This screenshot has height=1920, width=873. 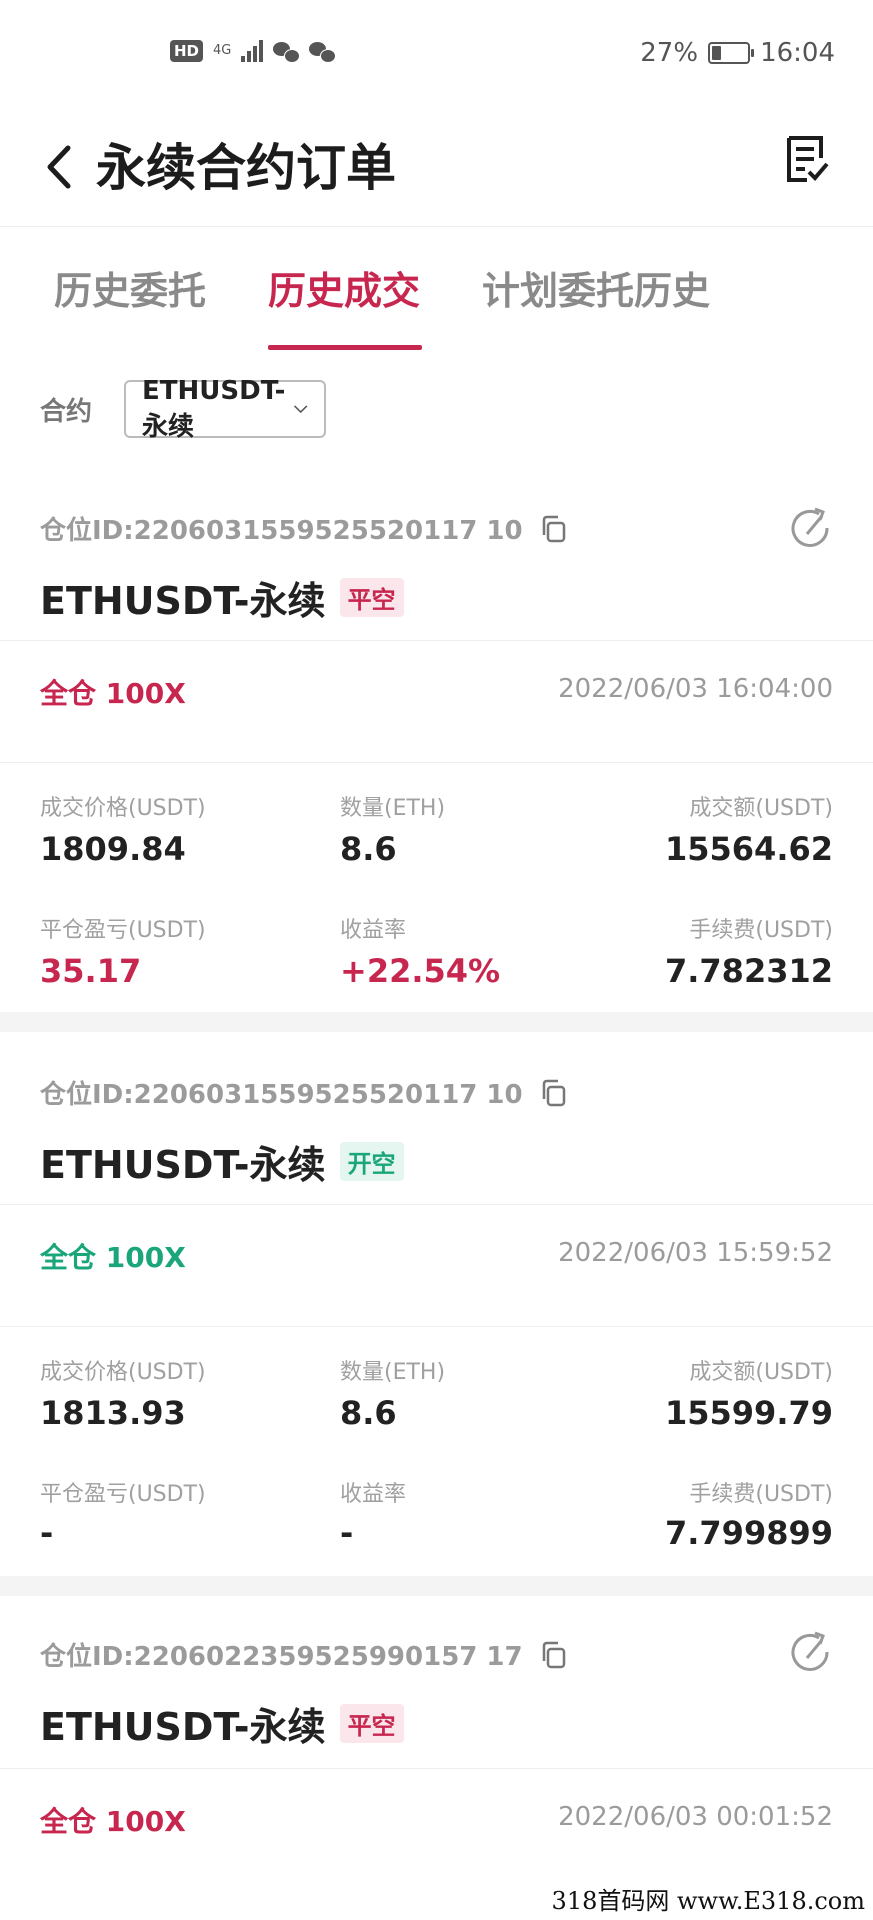 I want to click on contract-filter: 合约 ETHUSDT-永续, so click(x=183, y=409).